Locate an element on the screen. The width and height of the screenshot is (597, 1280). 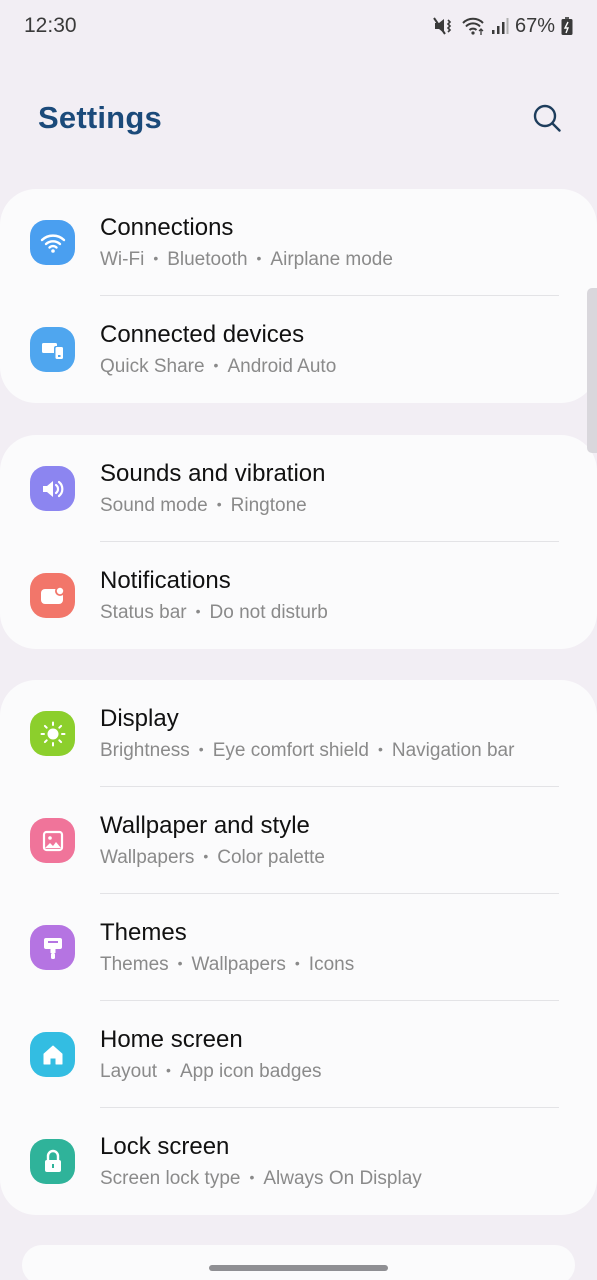
subtitle-part: Always On Display is located at coordinates (342, 1178).